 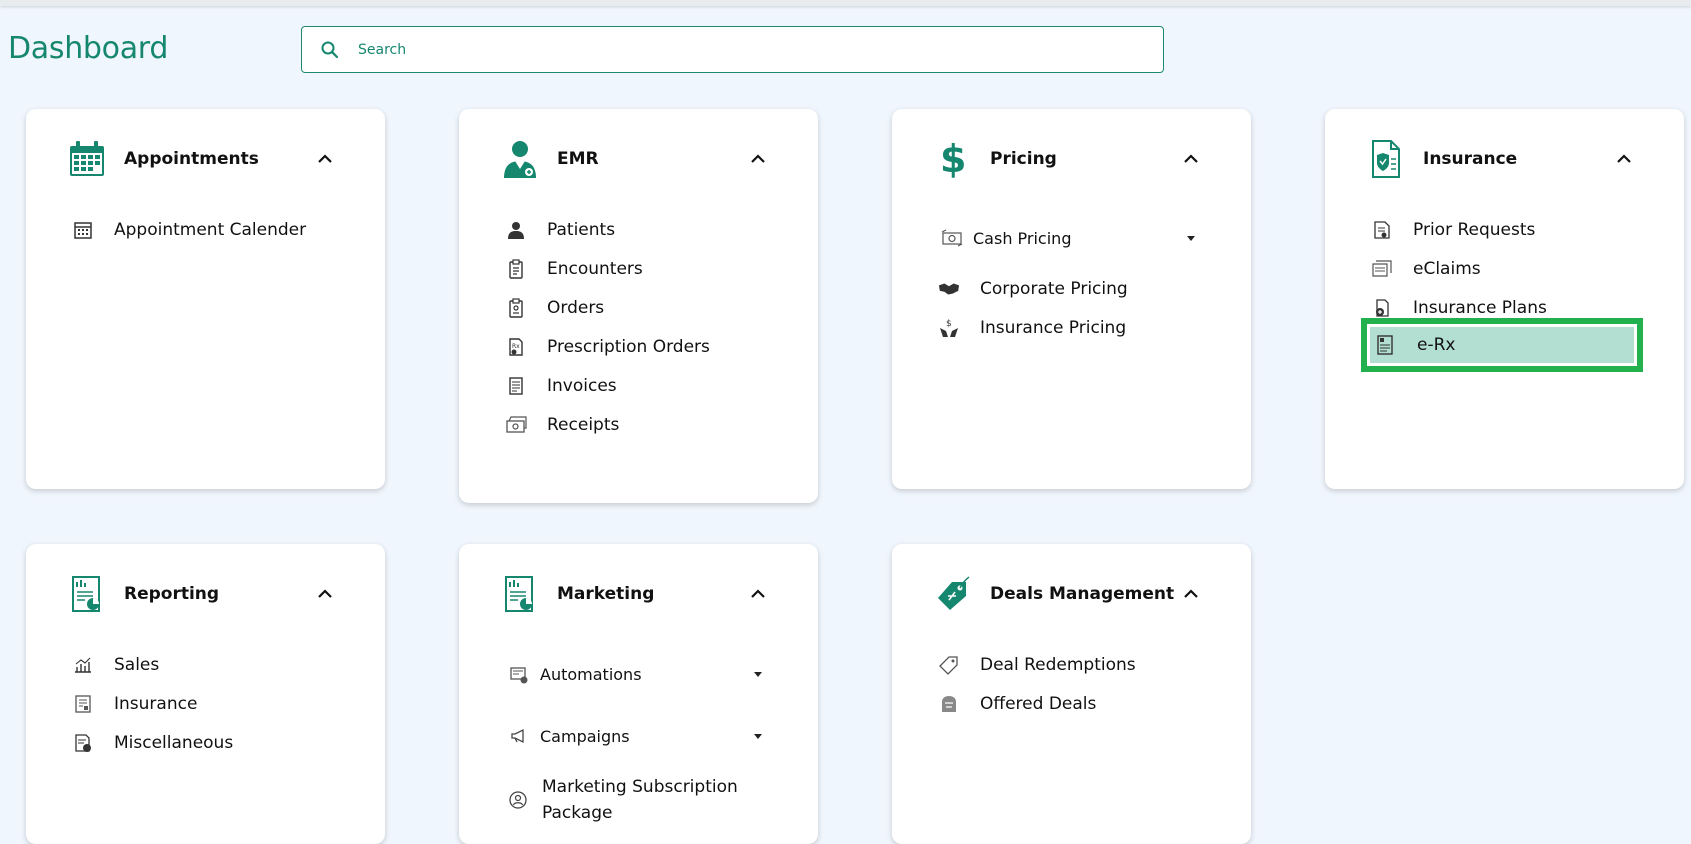 I want to click on claims-icon, so click(x=1382, y=269).